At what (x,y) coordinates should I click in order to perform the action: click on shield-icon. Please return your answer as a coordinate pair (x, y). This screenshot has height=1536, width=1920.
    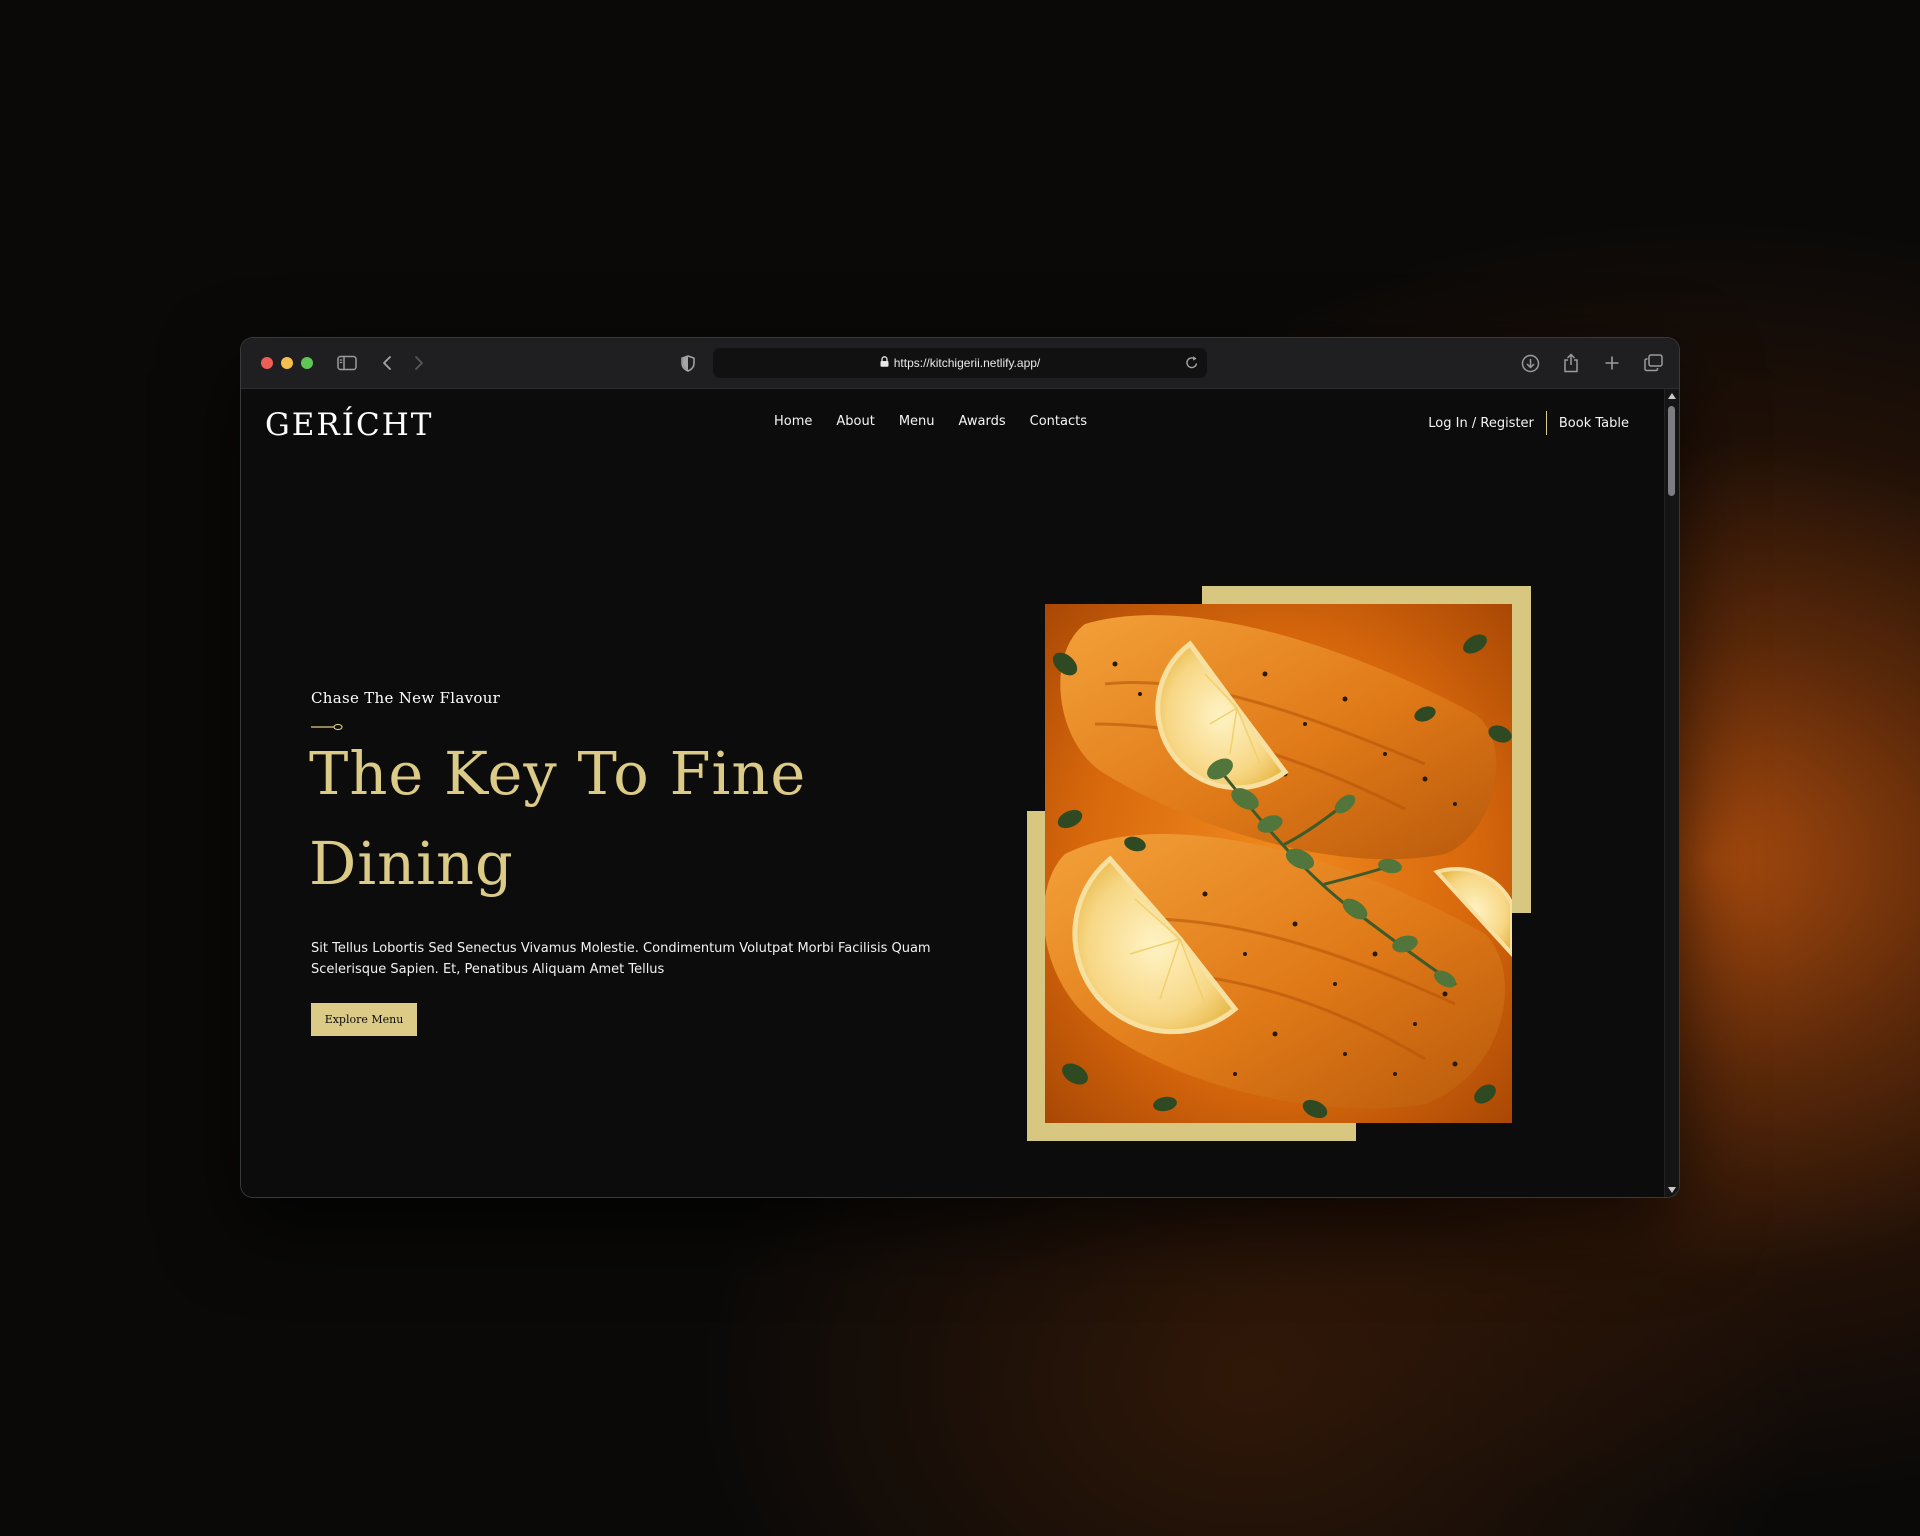
    Looking at the image, I should click on (688, 363).